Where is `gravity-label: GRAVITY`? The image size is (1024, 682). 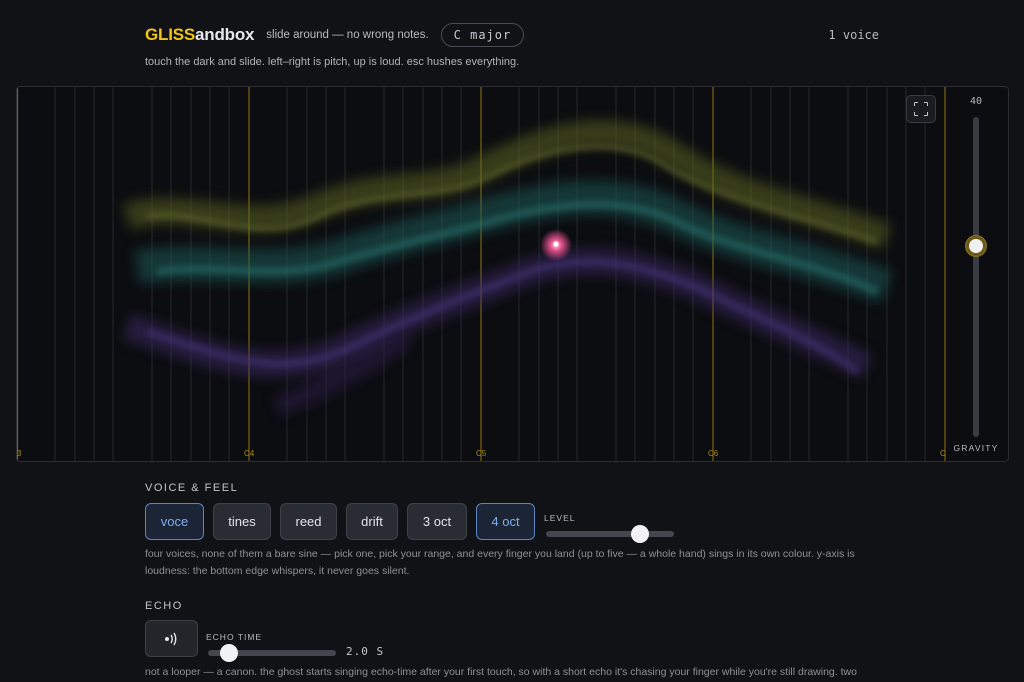 gravity-label: GRAVITY is located at coordinates (976, 448).